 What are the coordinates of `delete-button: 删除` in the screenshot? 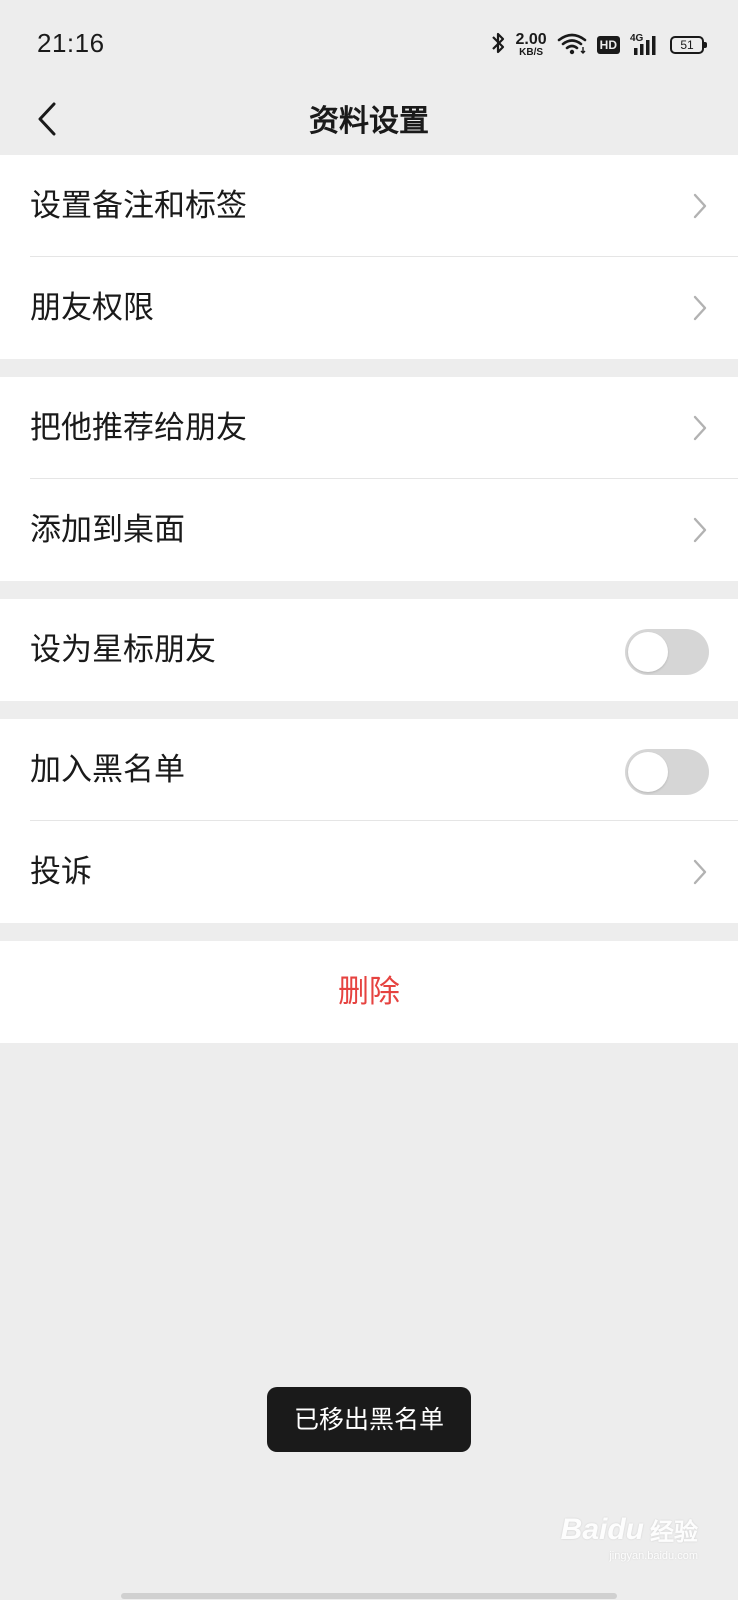 It's located at (369, 992).